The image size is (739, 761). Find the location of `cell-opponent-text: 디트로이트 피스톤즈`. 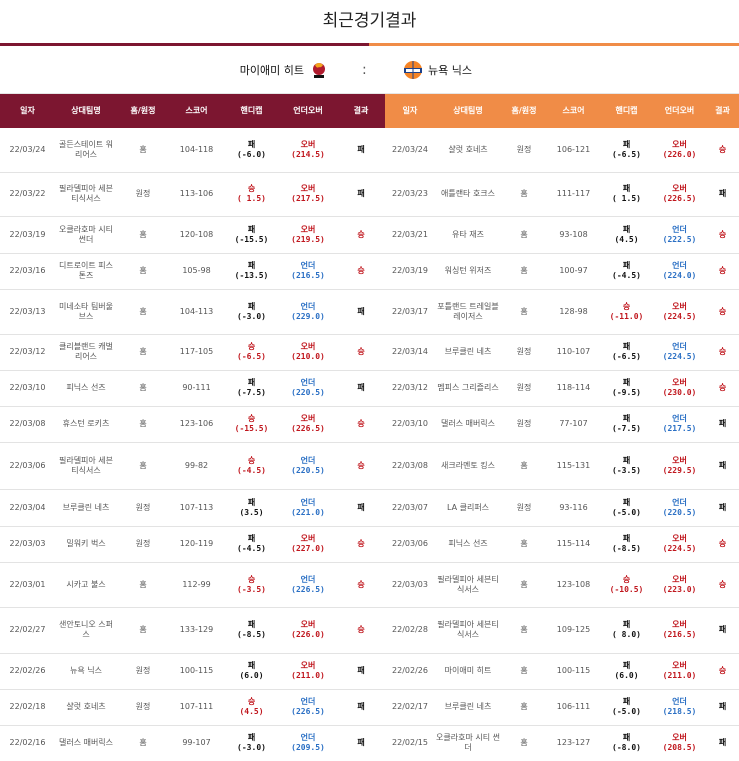

cell-opponent-text: 디트로이트 피스톤즈 is located at coordinates (86, 270).